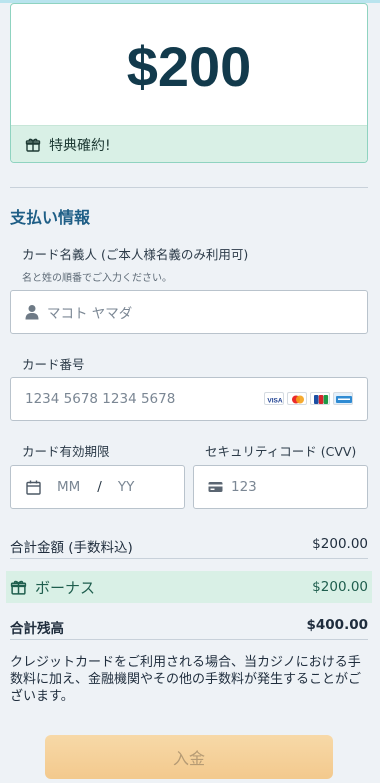  I want to click on cvv-input: 123, so click(280, 487).